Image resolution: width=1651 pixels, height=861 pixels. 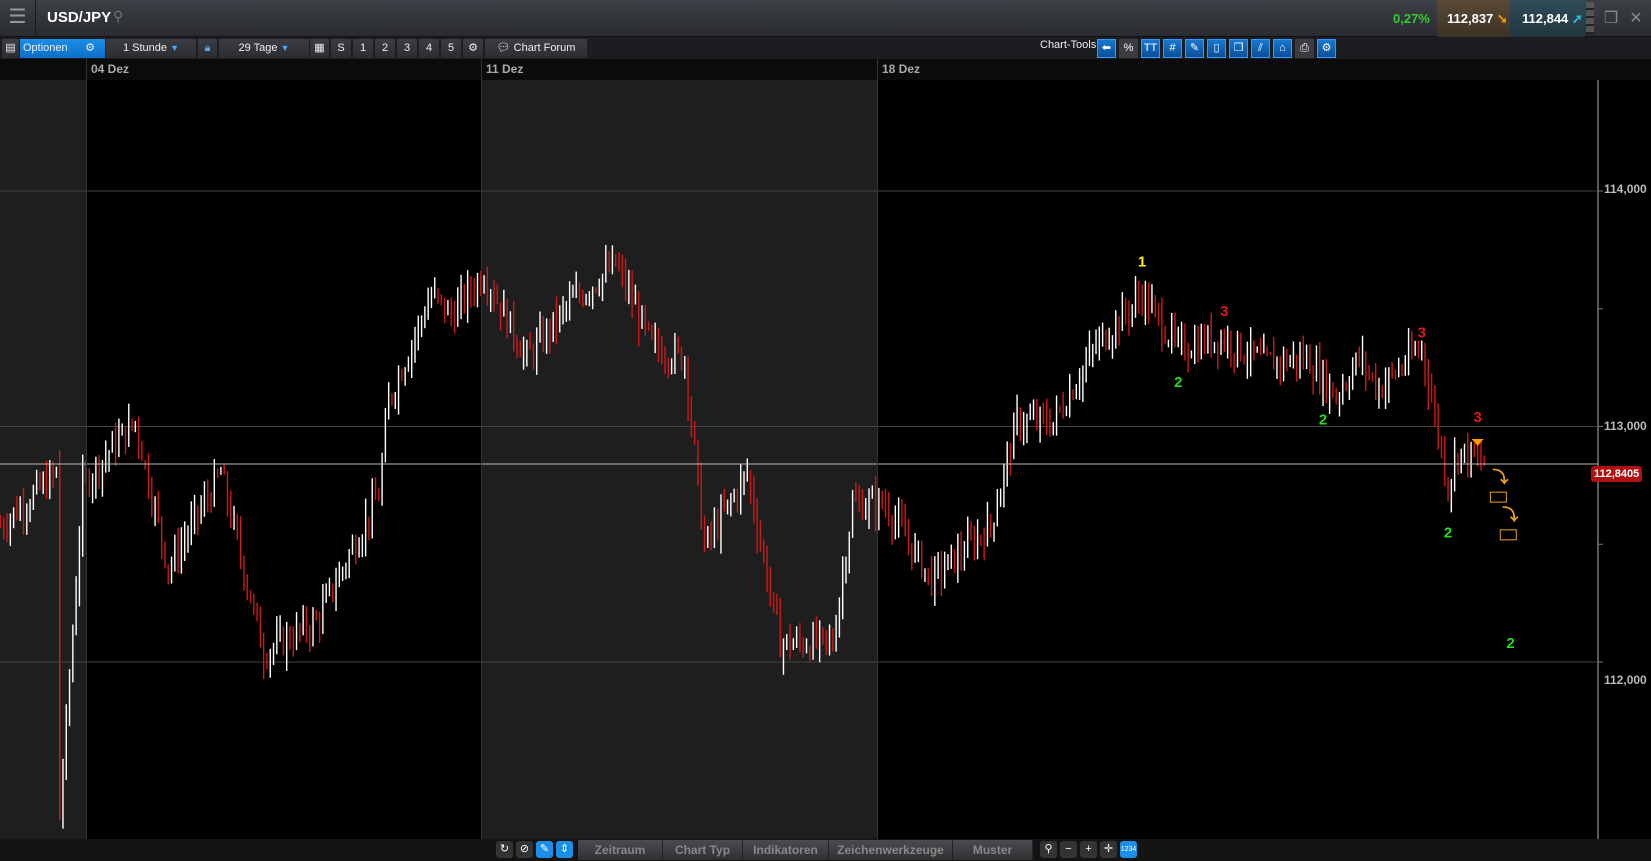 What do you see at coordinates (1068, 849) in the screenshot?
I see `zoom-out-icon: −` at bounding box center [1068, 849].